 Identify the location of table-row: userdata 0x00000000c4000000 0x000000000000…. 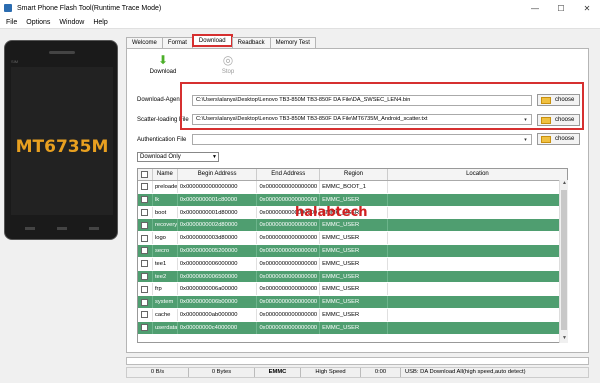
(352, 328).